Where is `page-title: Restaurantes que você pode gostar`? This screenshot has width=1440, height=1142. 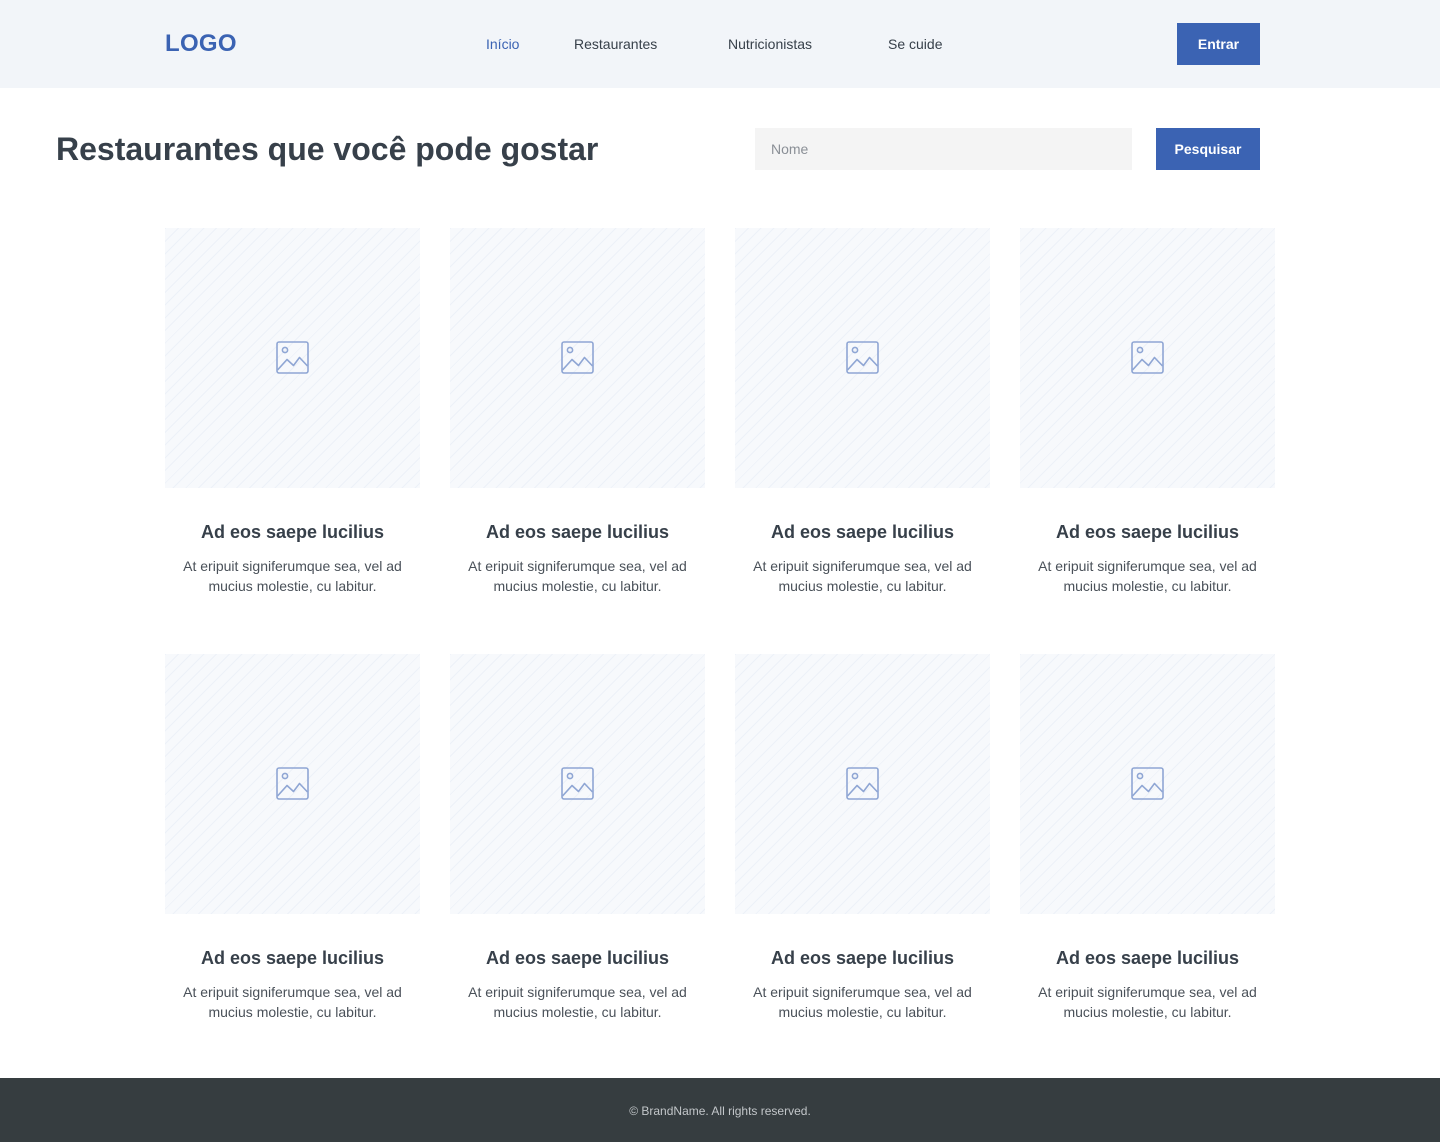
page-title: Restaurantes que você pode gostar is located at coordinates (327, 149).